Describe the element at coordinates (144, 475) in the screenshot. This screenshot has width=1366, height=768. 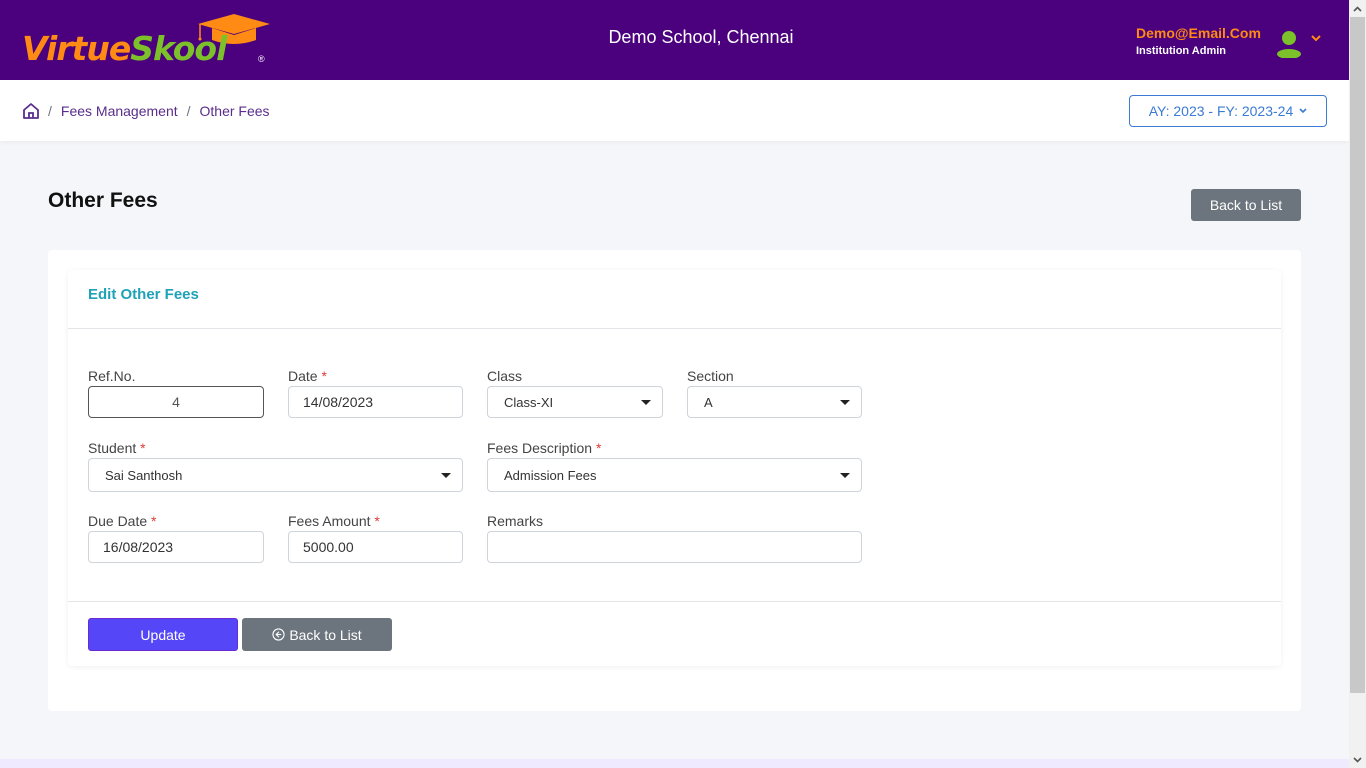
I see `student-value: Sai Santhosh` at that location.